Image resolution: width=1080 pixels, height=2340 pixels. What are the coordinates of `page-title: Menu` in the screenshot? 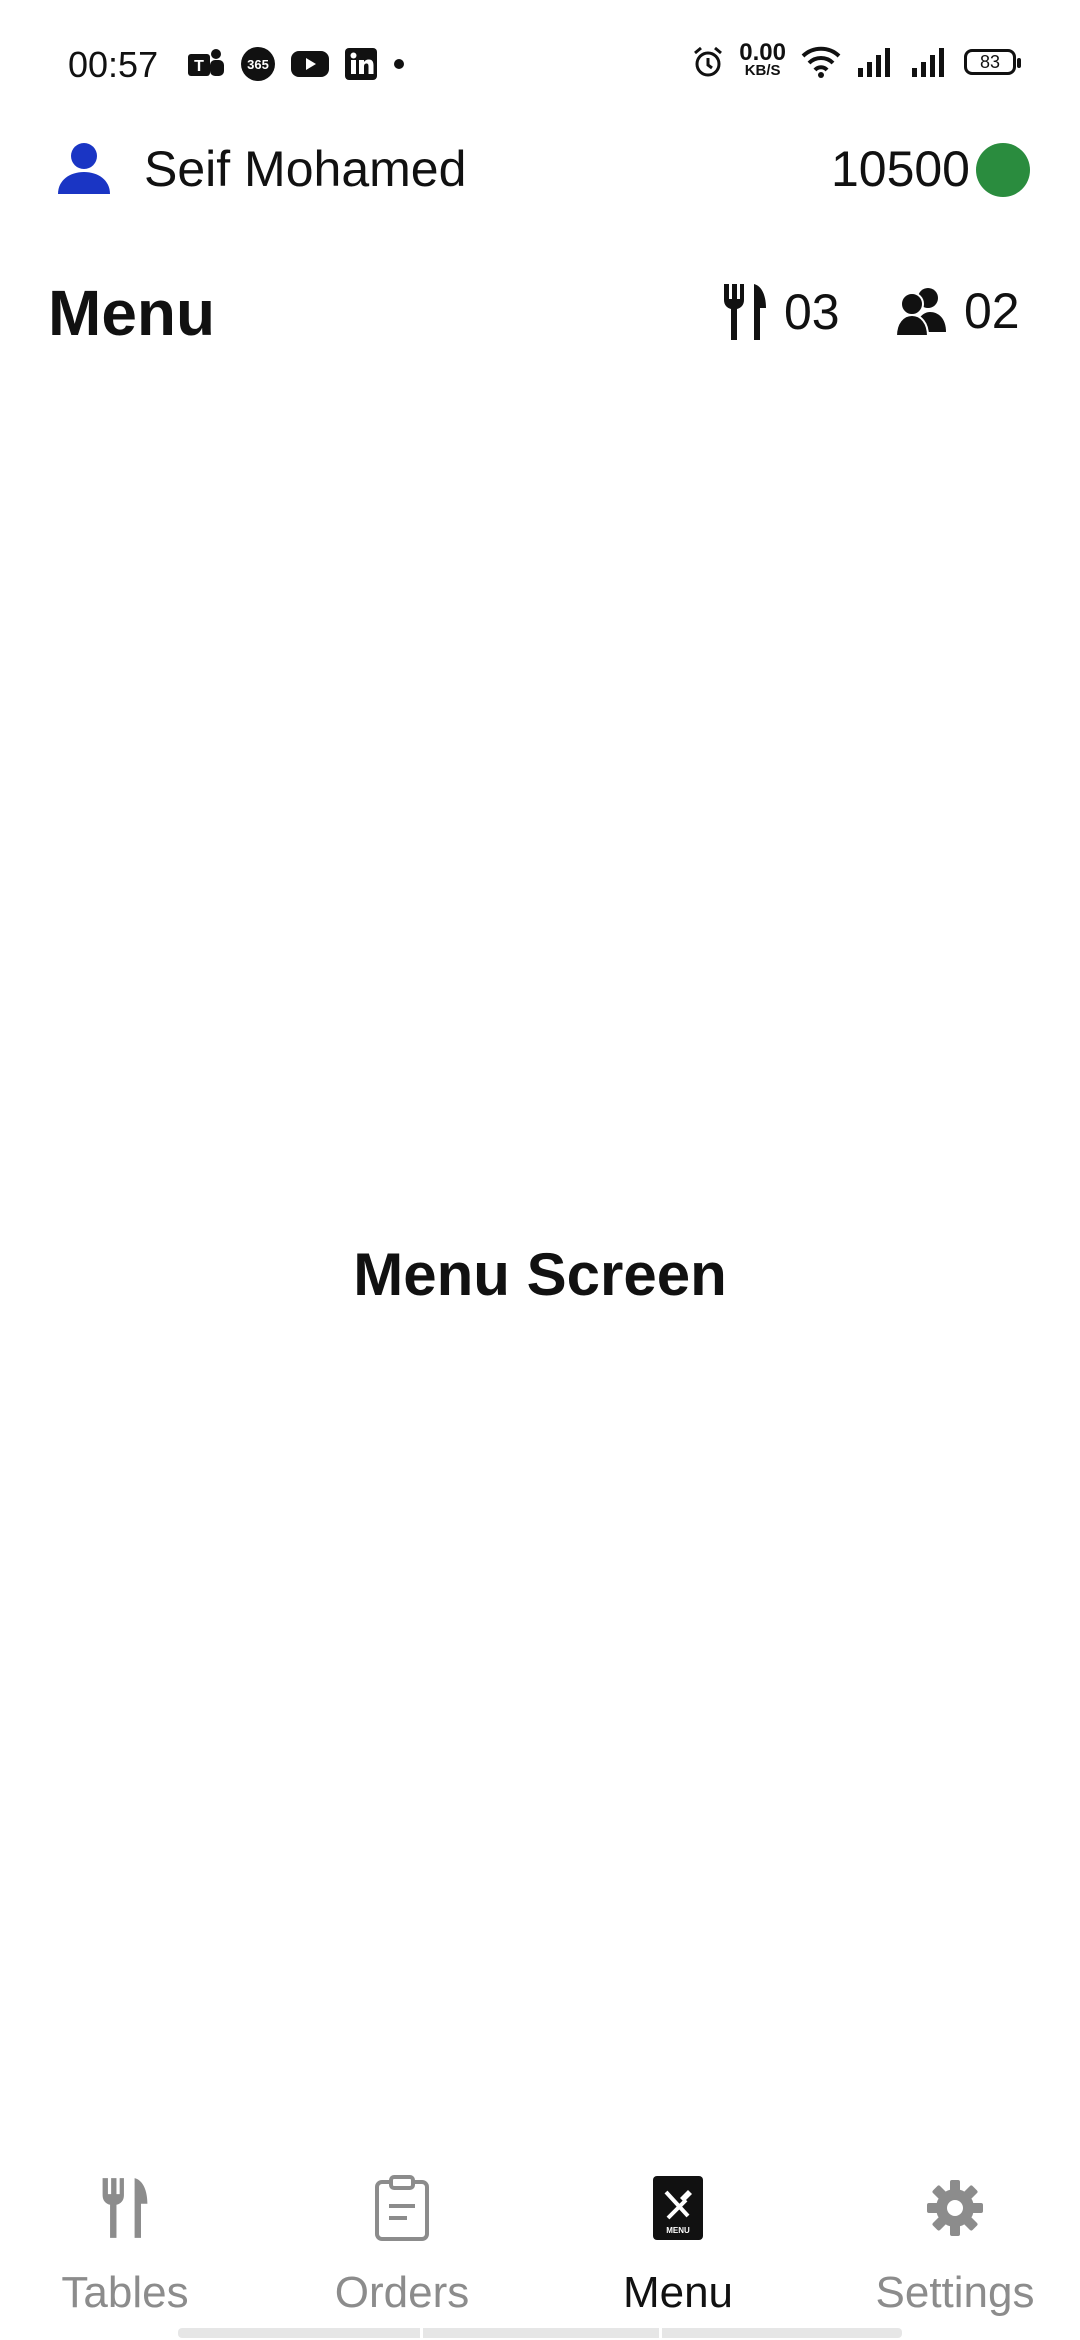 It's located at (132, 313).